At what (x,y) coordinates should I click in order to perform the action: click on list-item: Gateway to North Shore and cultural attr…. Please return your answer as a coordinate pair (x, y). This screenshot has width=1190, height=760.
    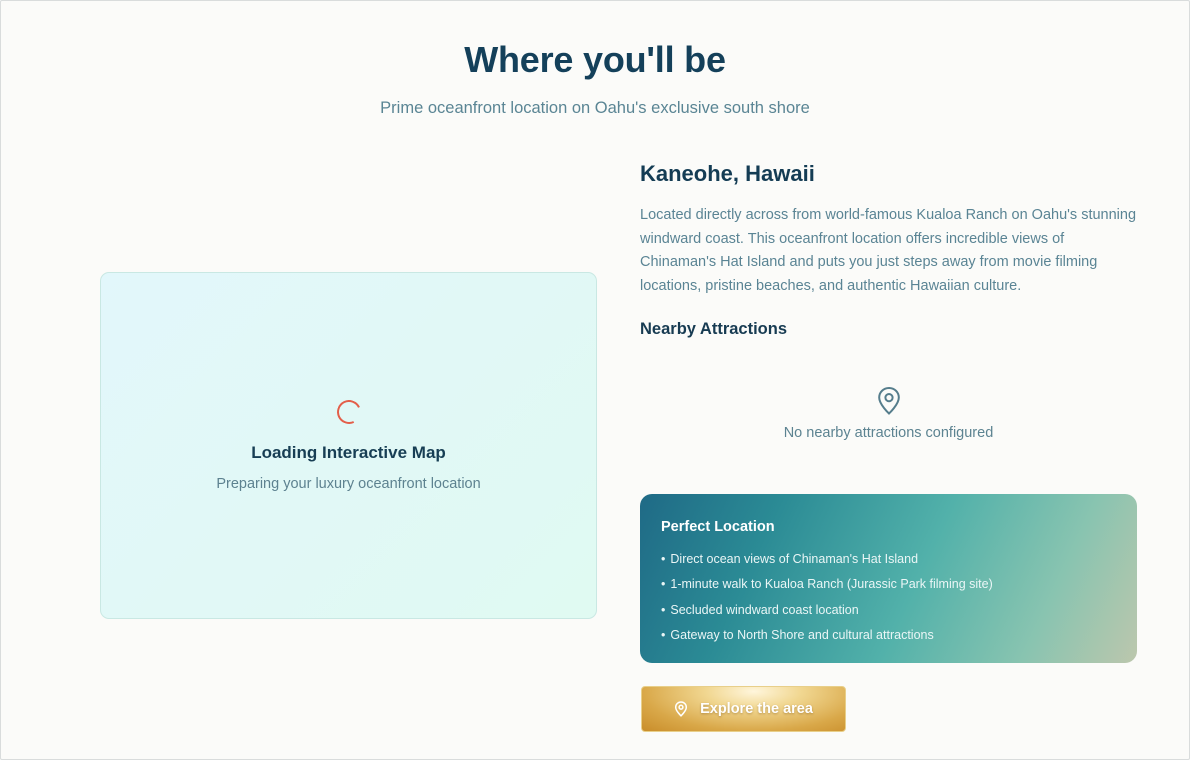
    Looking at the image, I should click on (888, 635).